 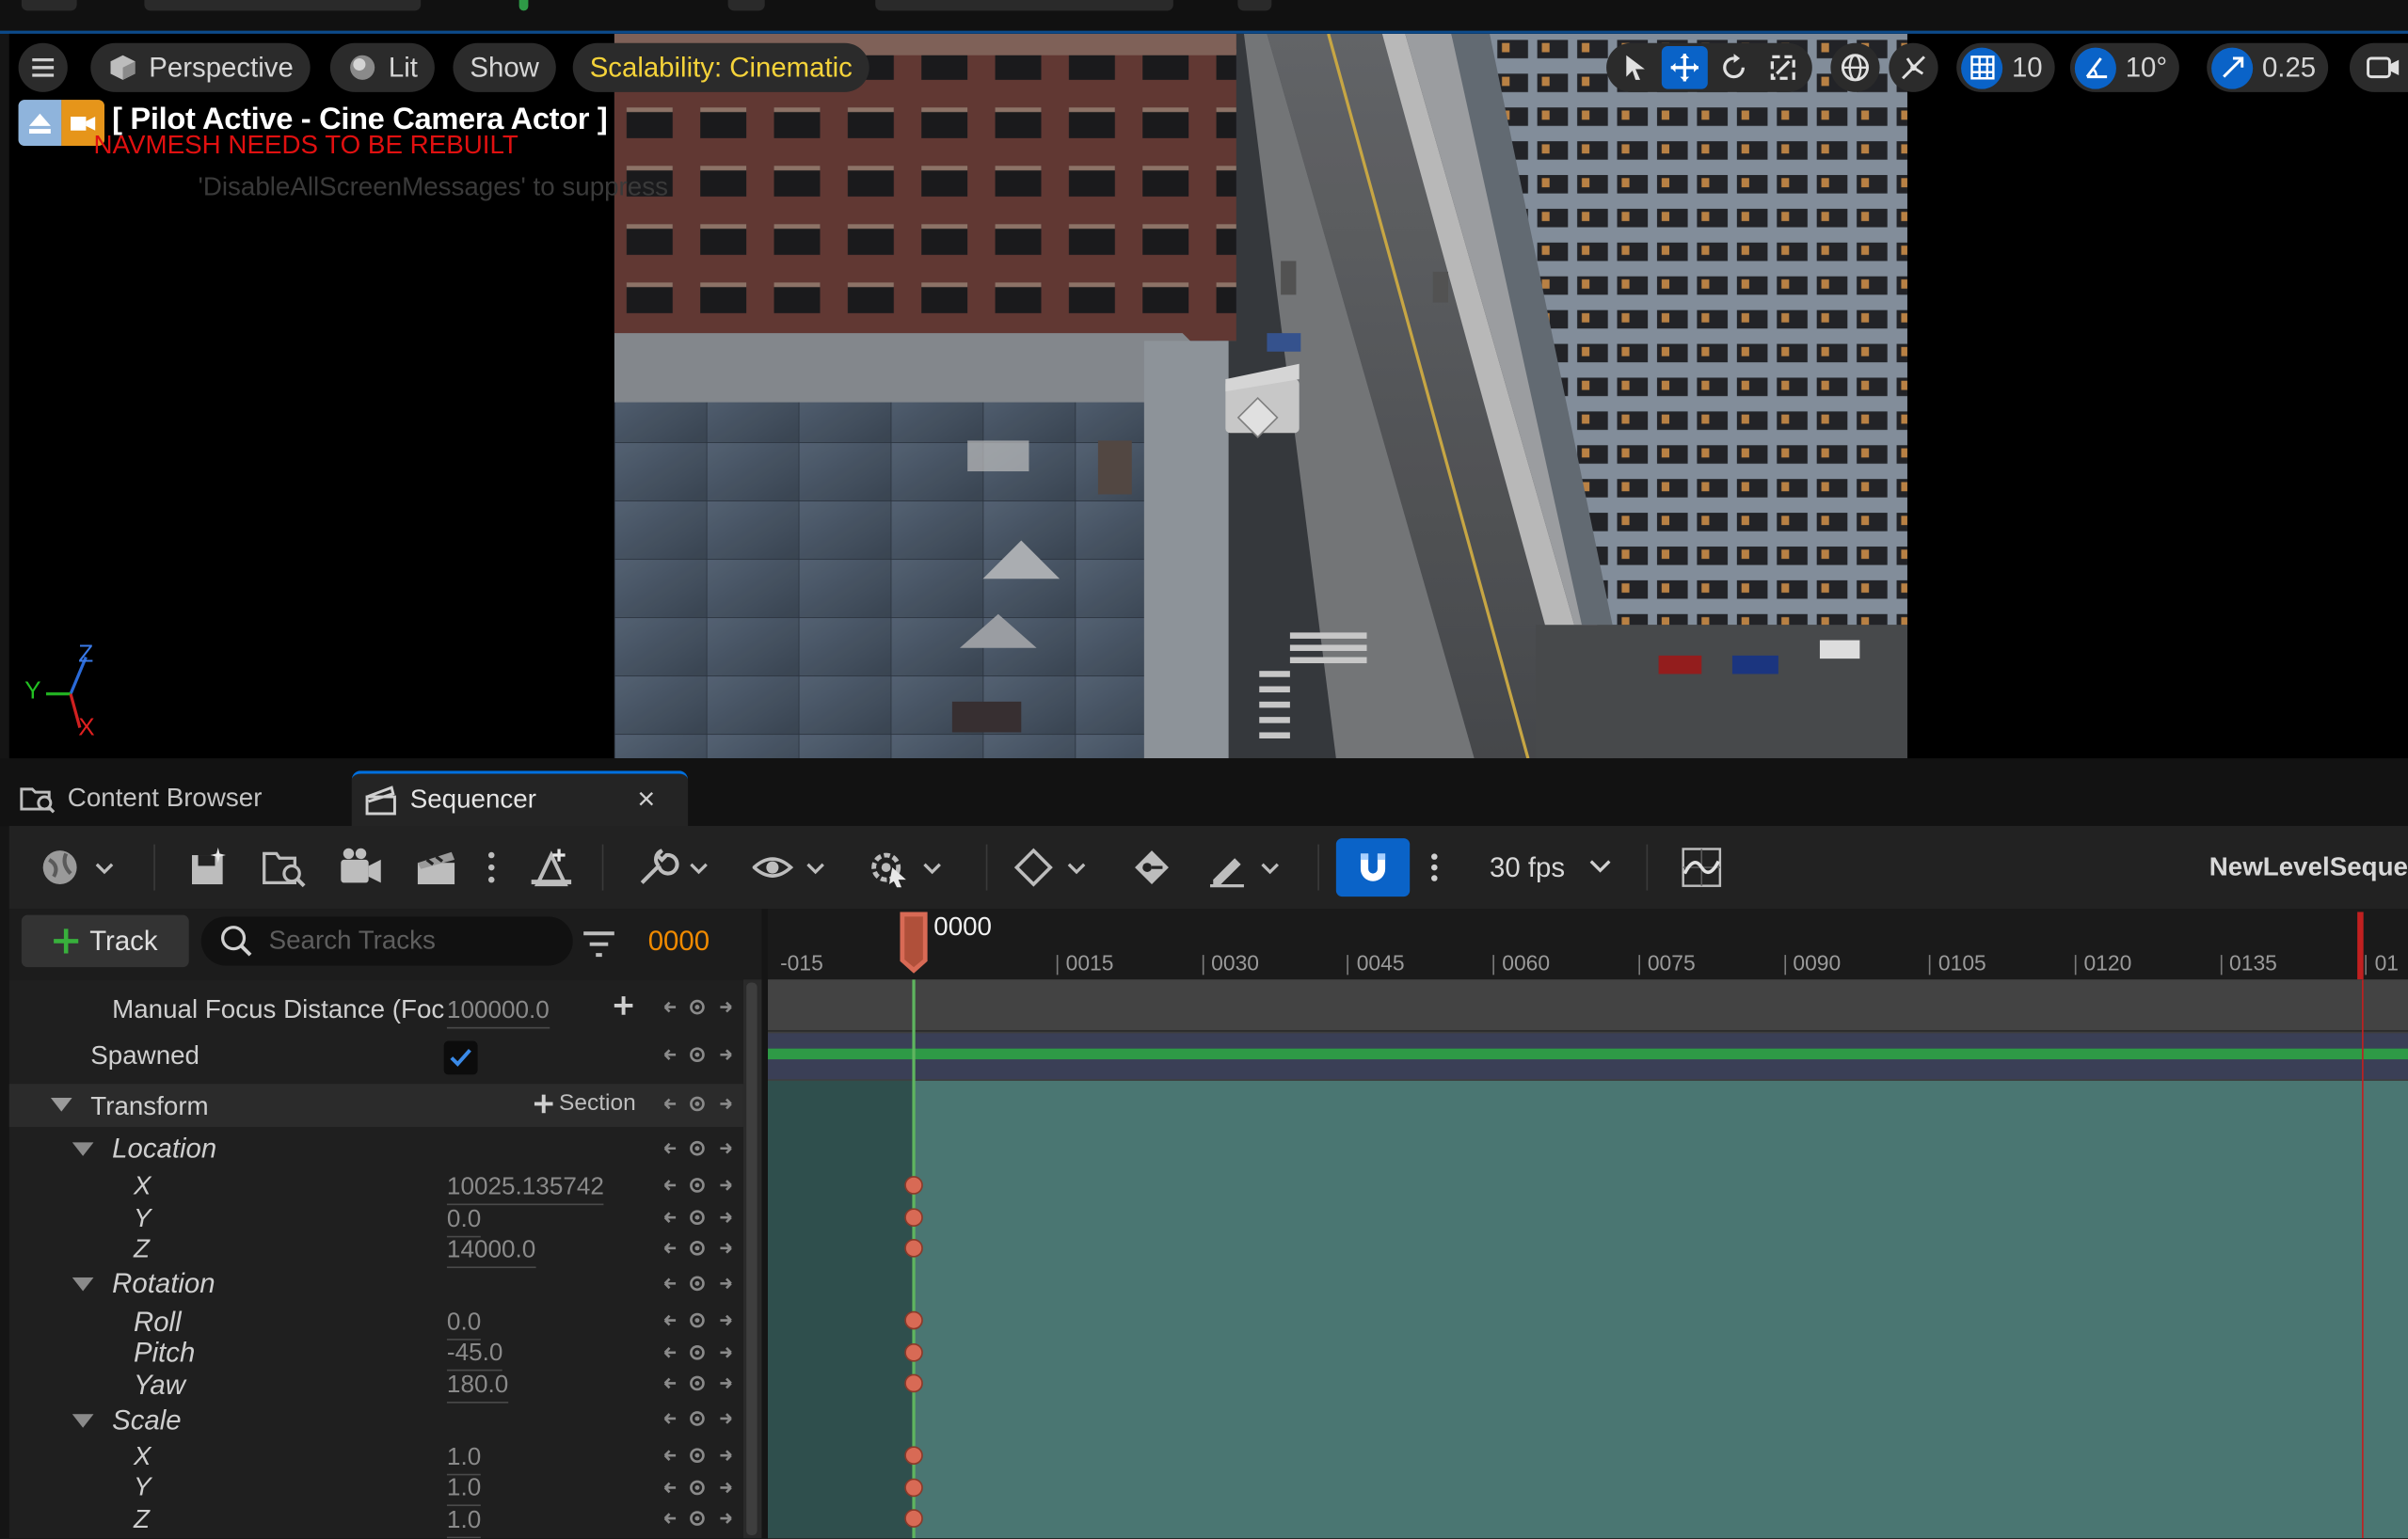 I want to click on scale-icon, so click(x=1783, y=67).